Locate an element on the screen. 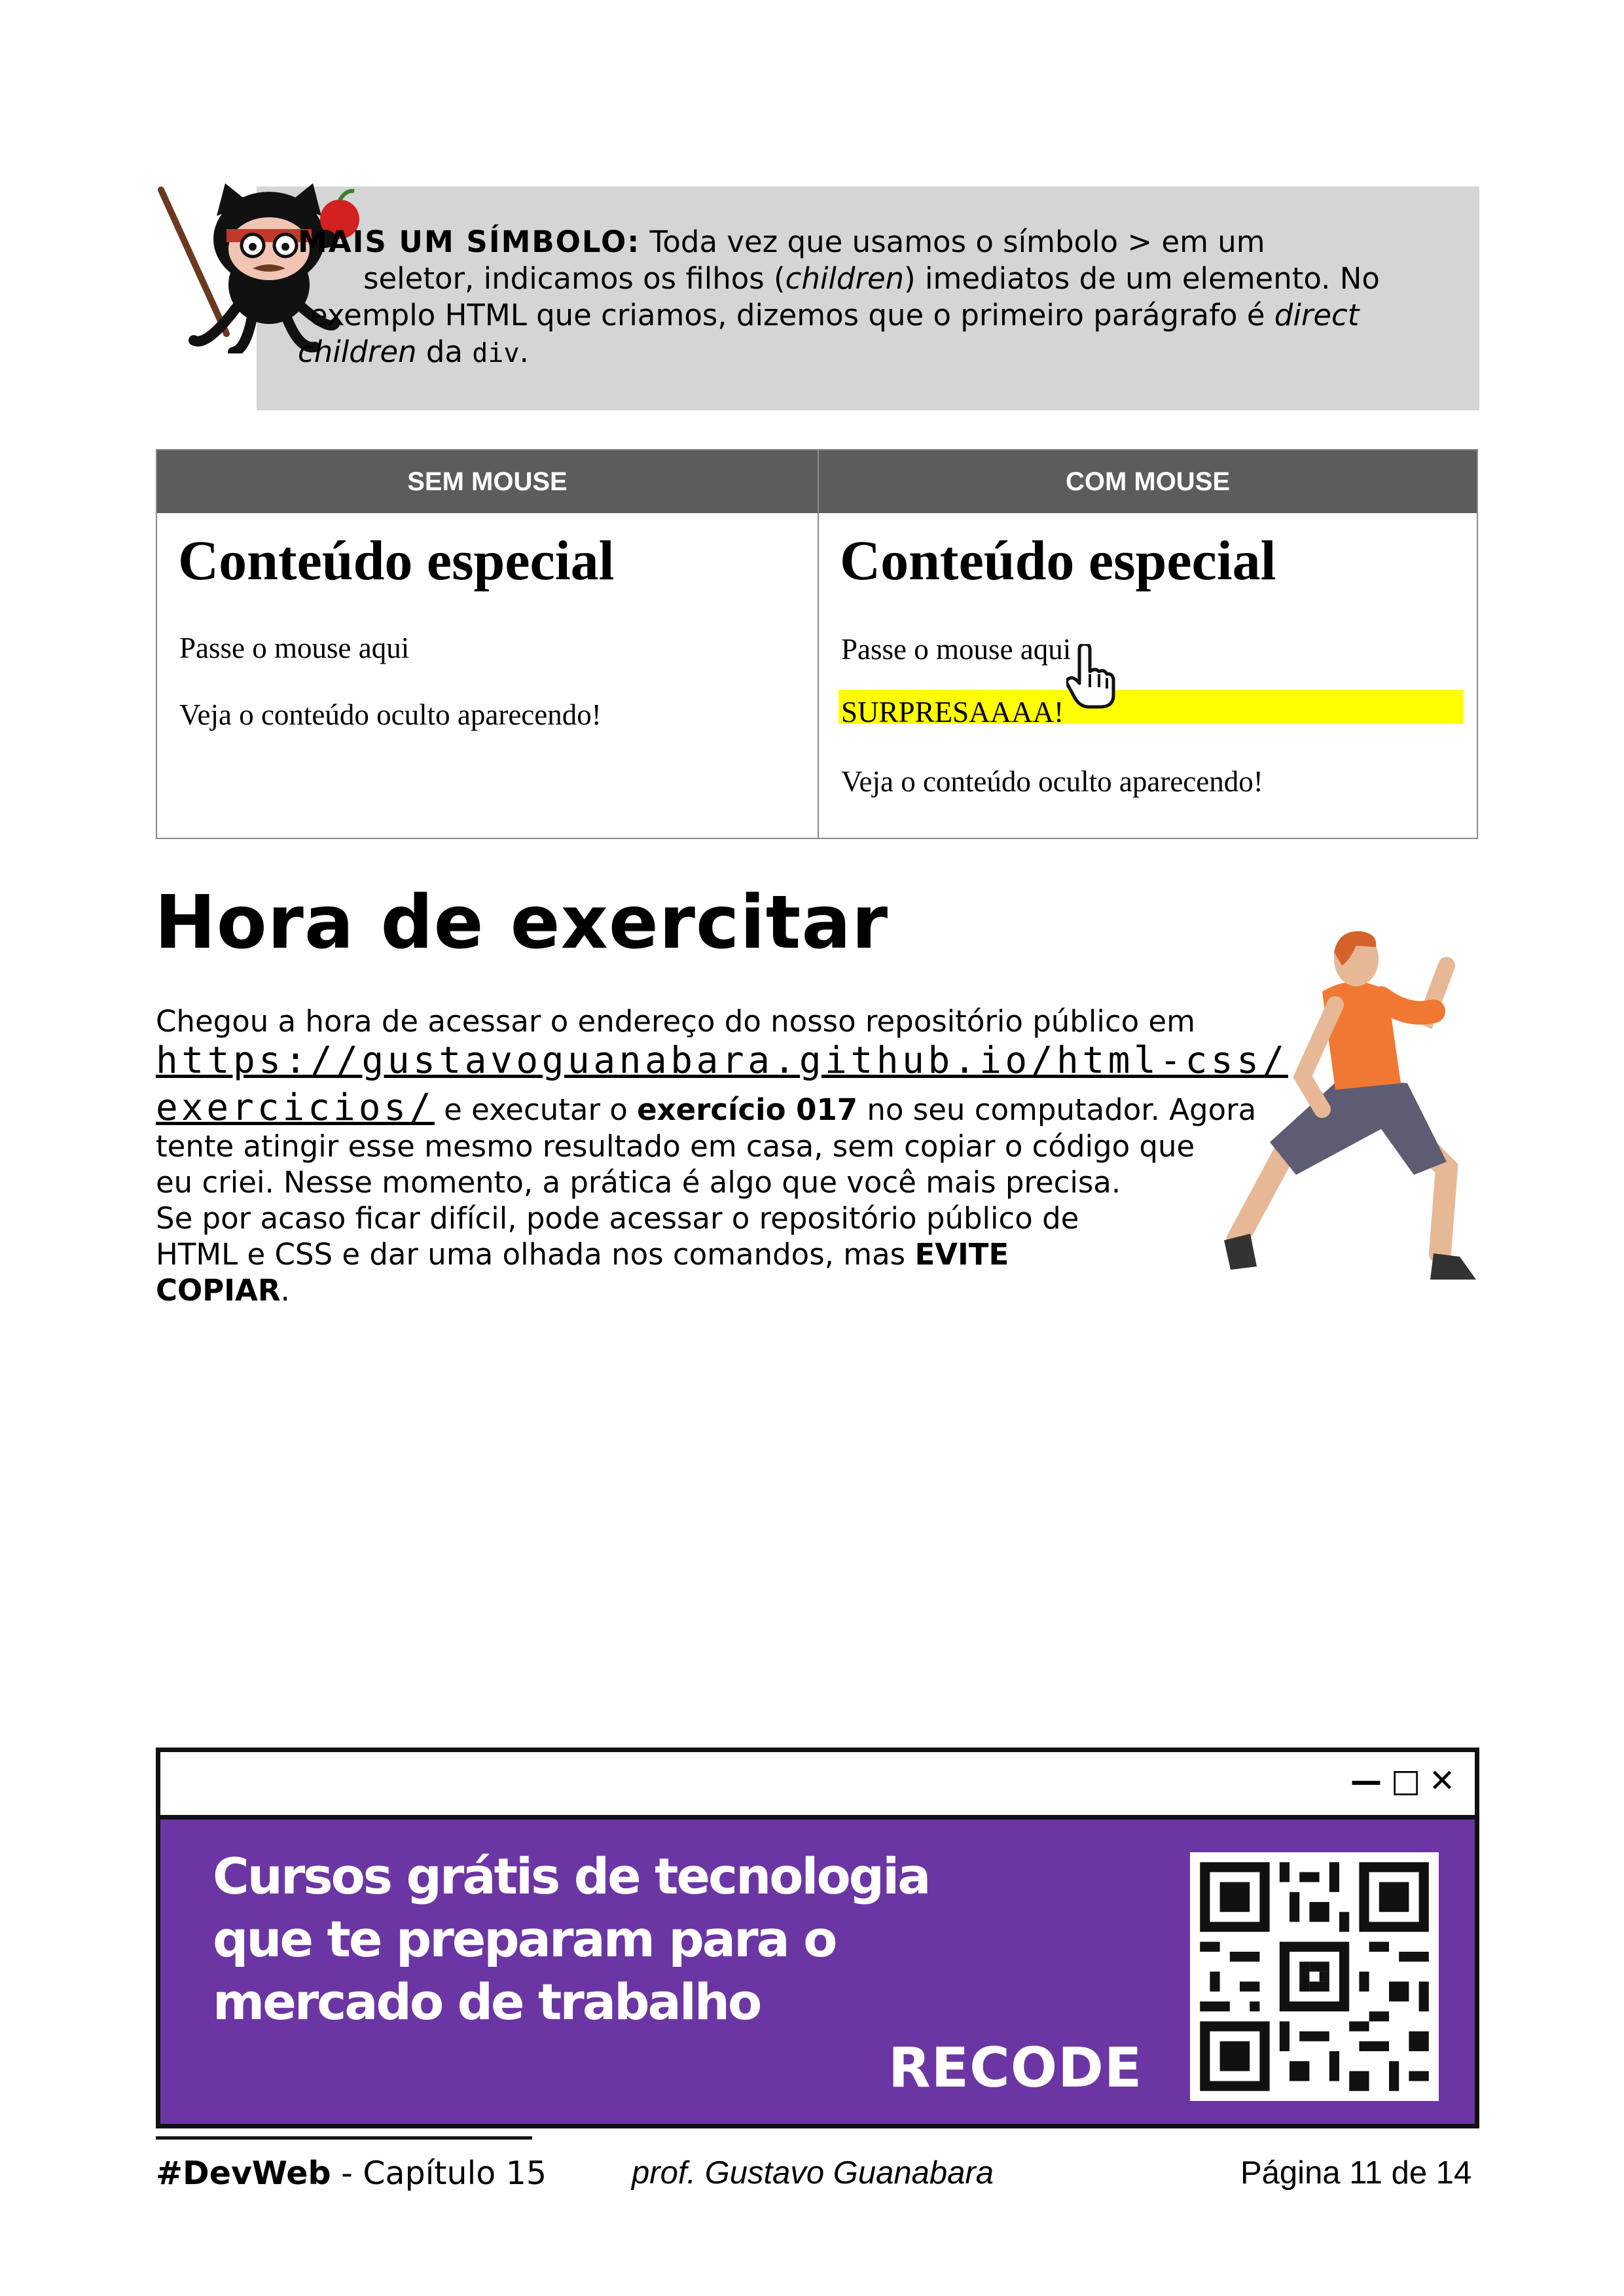  table-header-without-mouse: SEM MOUSE is located at coordinates (487, 481).